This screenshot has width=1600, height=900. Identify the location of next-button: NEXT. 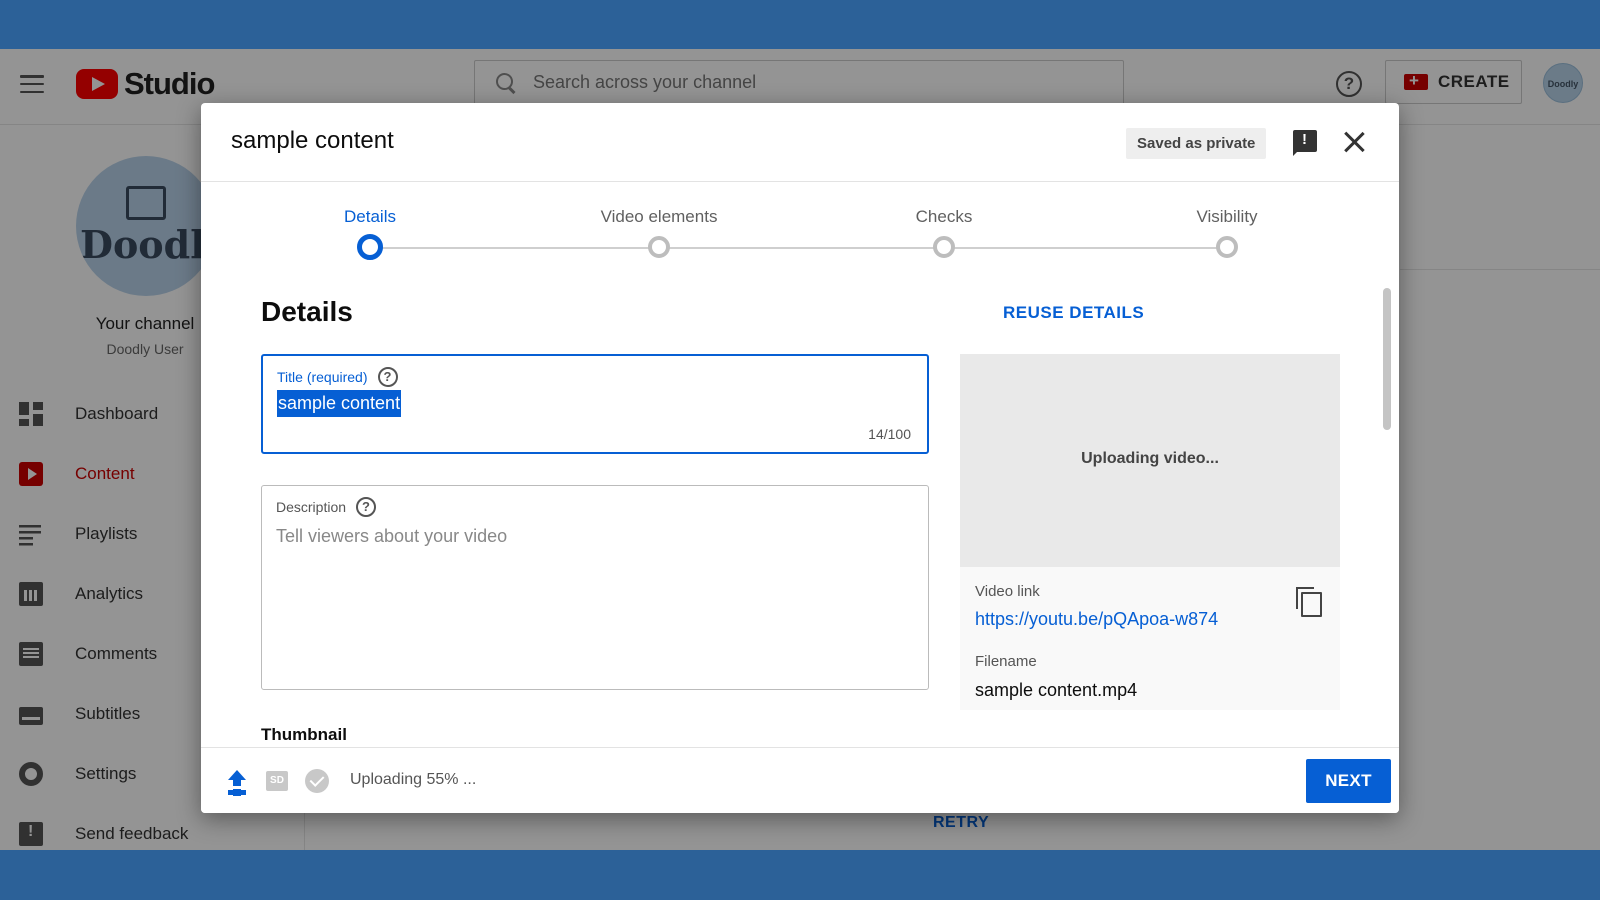
(1348, 781).